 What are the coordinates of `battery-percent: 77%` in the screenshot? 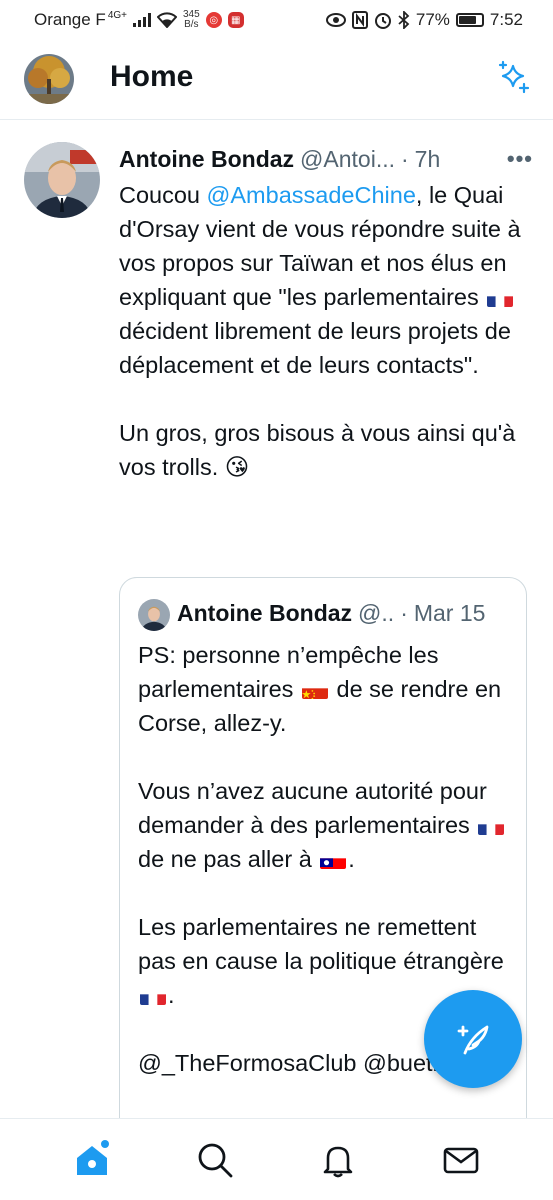 It's located at (432, 19).